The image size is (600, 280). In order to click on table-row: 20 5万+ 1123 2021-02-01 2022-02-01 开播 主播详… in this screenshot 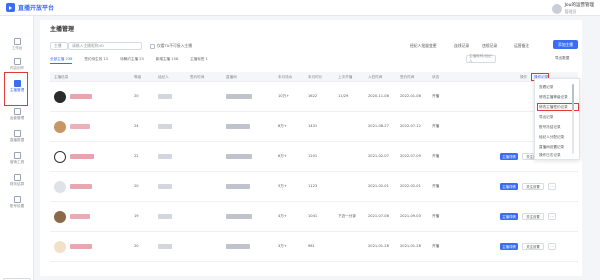, I will do `click(314, 187)`.